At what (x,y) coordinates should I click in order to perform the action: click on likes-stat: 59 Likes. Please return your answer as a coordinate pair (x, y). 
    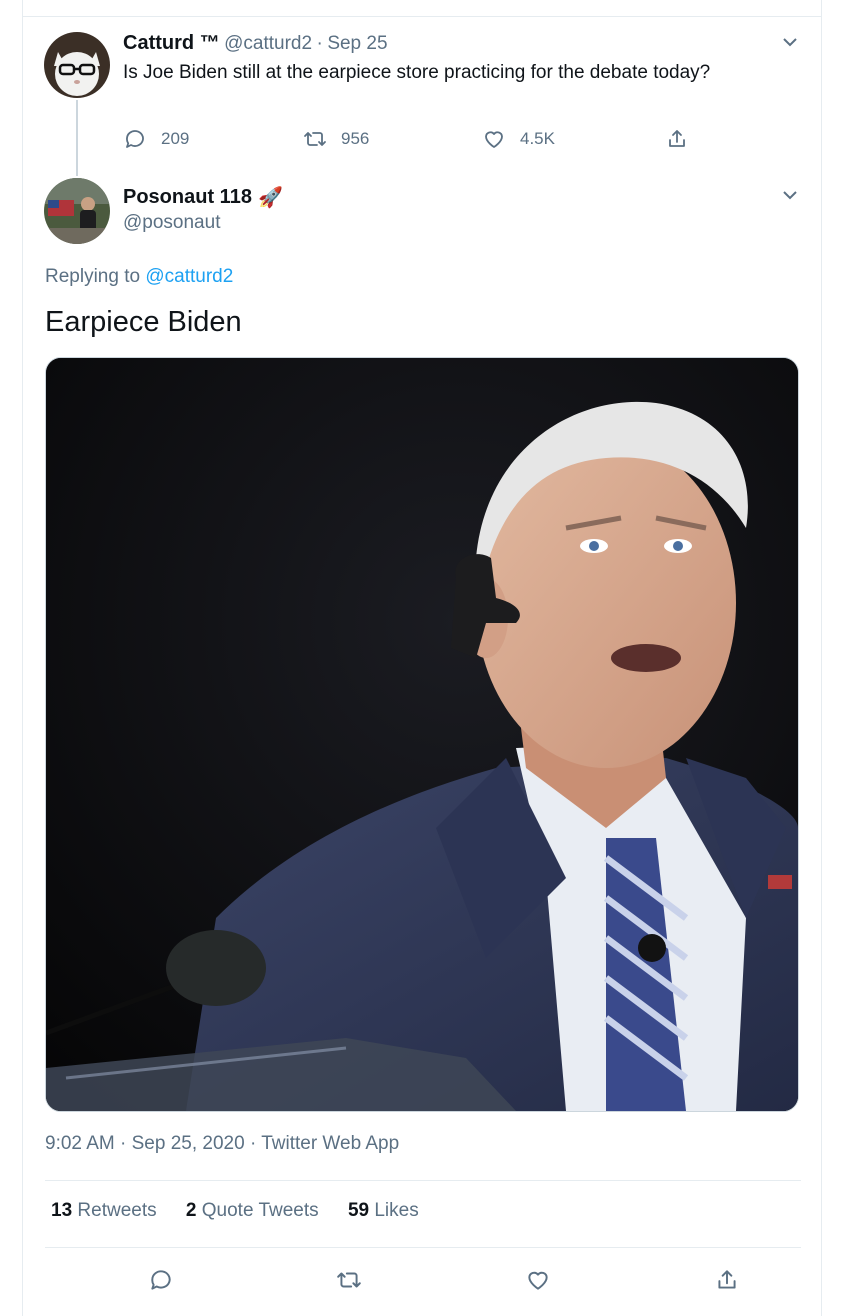
    Looking at the image, I should click on (383, 1210).